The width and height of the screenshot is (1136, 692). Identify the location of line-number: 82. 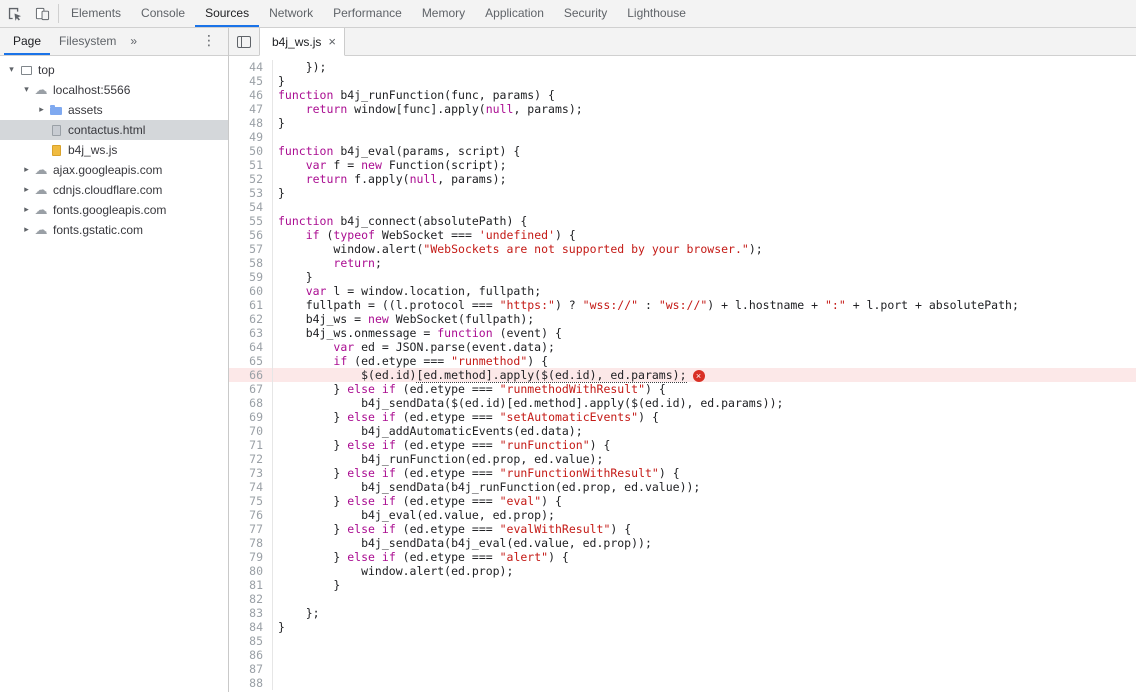
(251, 599).